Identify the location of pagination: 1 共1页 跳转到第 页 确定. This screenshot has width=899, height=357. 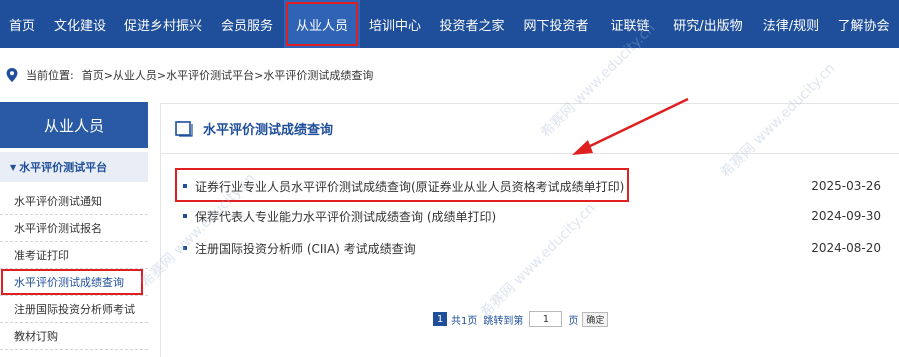
(521, 319).